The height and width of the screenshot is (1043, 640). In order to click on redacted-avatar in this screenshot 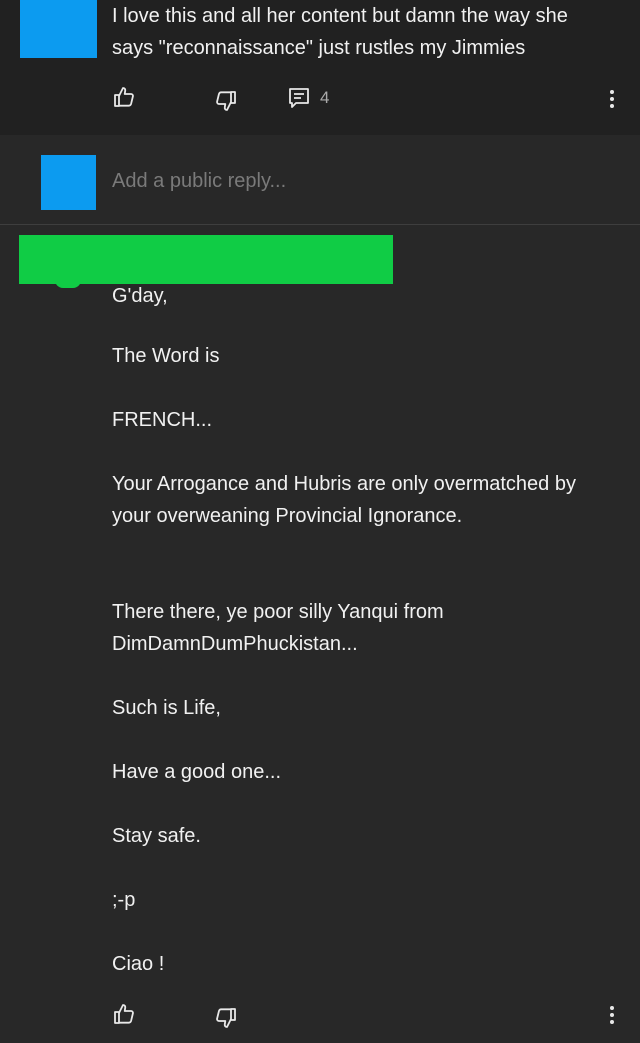, I will do `click(68, 284)`.